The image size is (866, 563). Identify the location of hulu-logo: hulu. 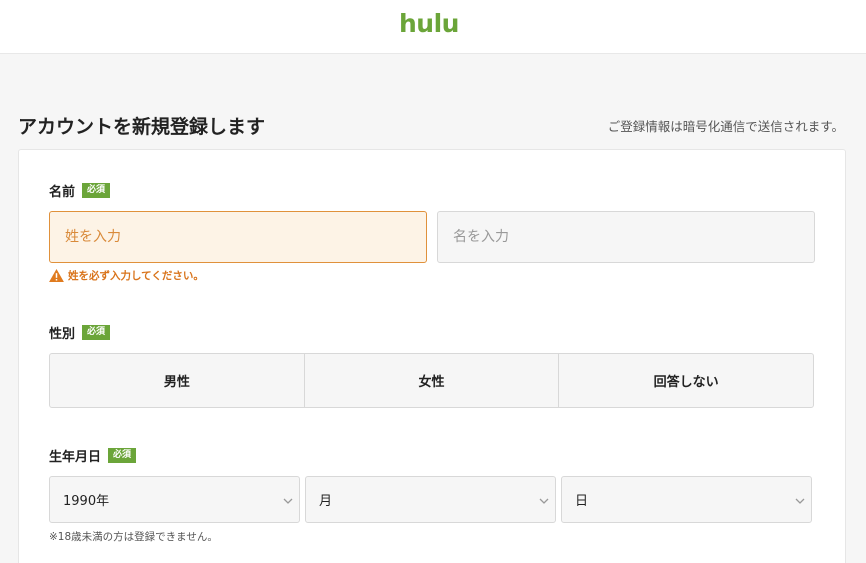
(429, 23).